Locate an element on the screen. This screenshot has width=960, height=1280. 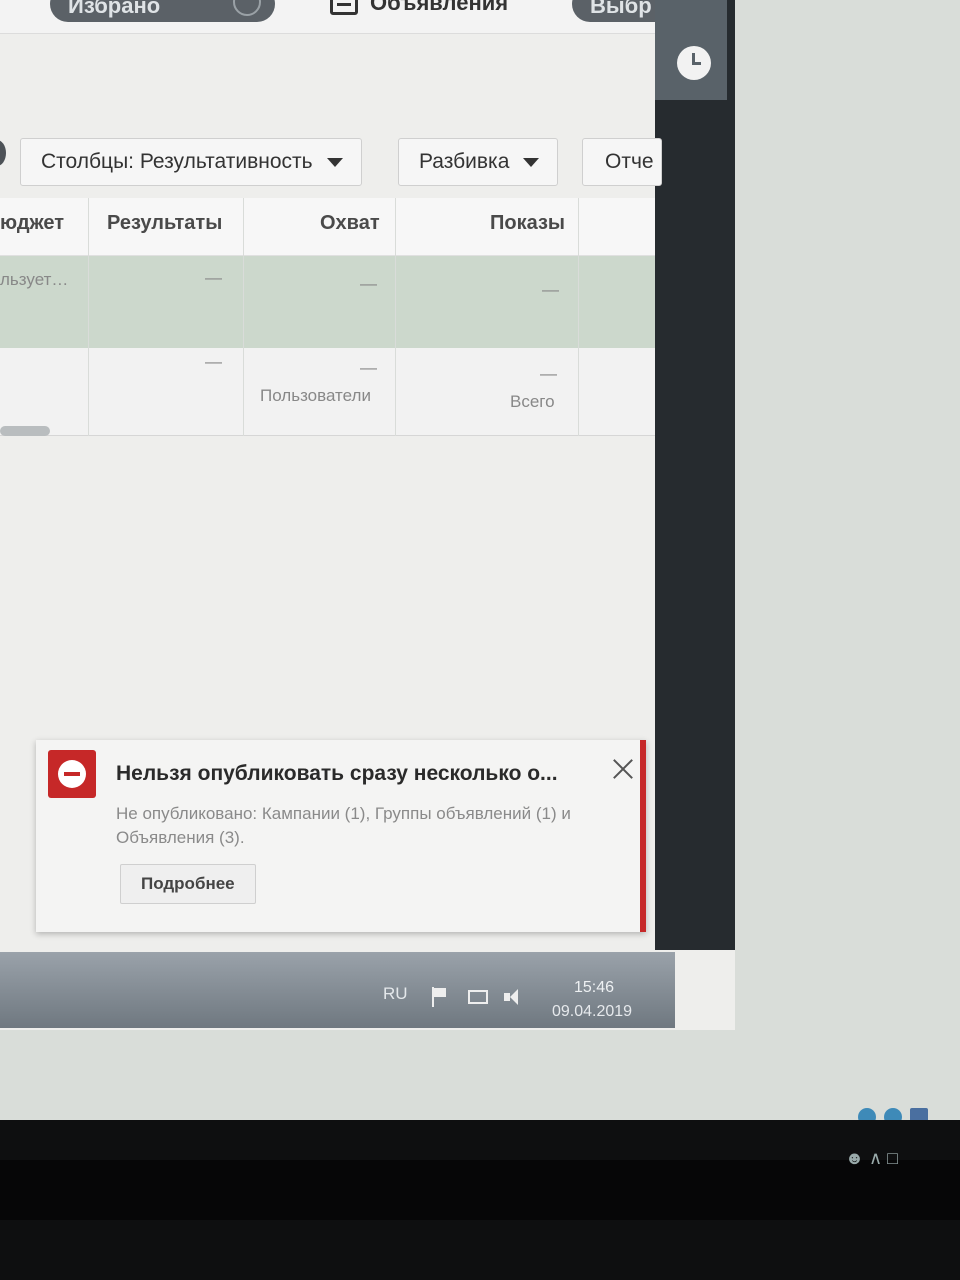
second-screen-tray-icons: ☻ ∧ □ is located at coordinates (871, 1158).